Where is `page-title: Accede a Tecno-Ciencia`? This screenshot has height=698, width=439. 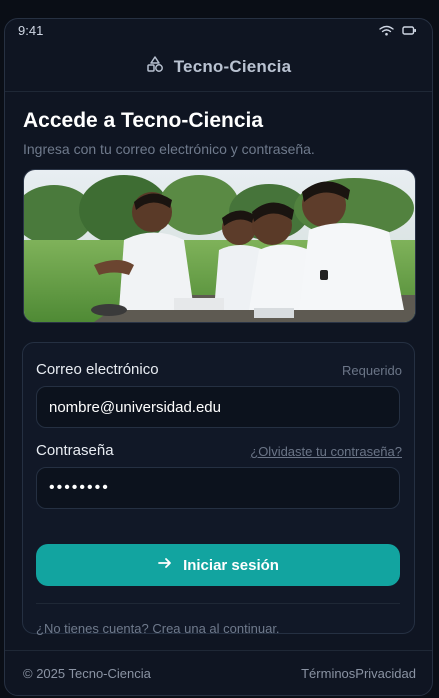 page-title: Accede a Tecno-Ciencia is located at coordinates (143, 120).